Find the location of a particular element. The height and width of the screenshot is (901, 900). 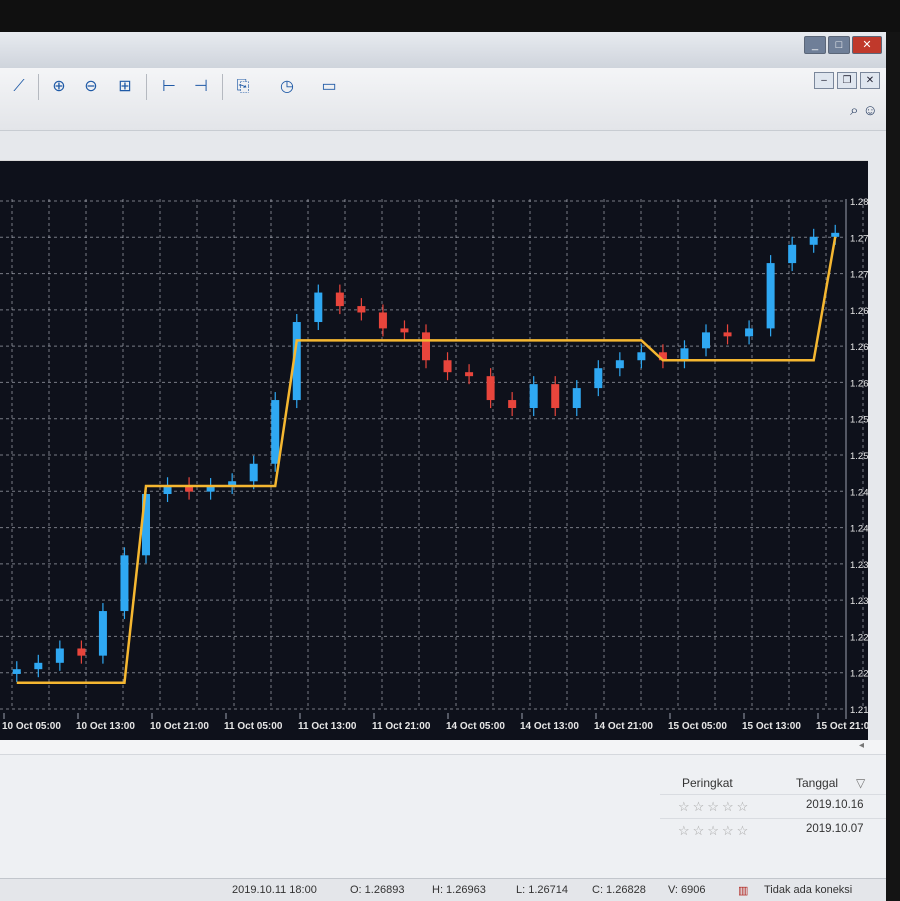

templates-icon: ⎘ is located at coordinates (243, 87).